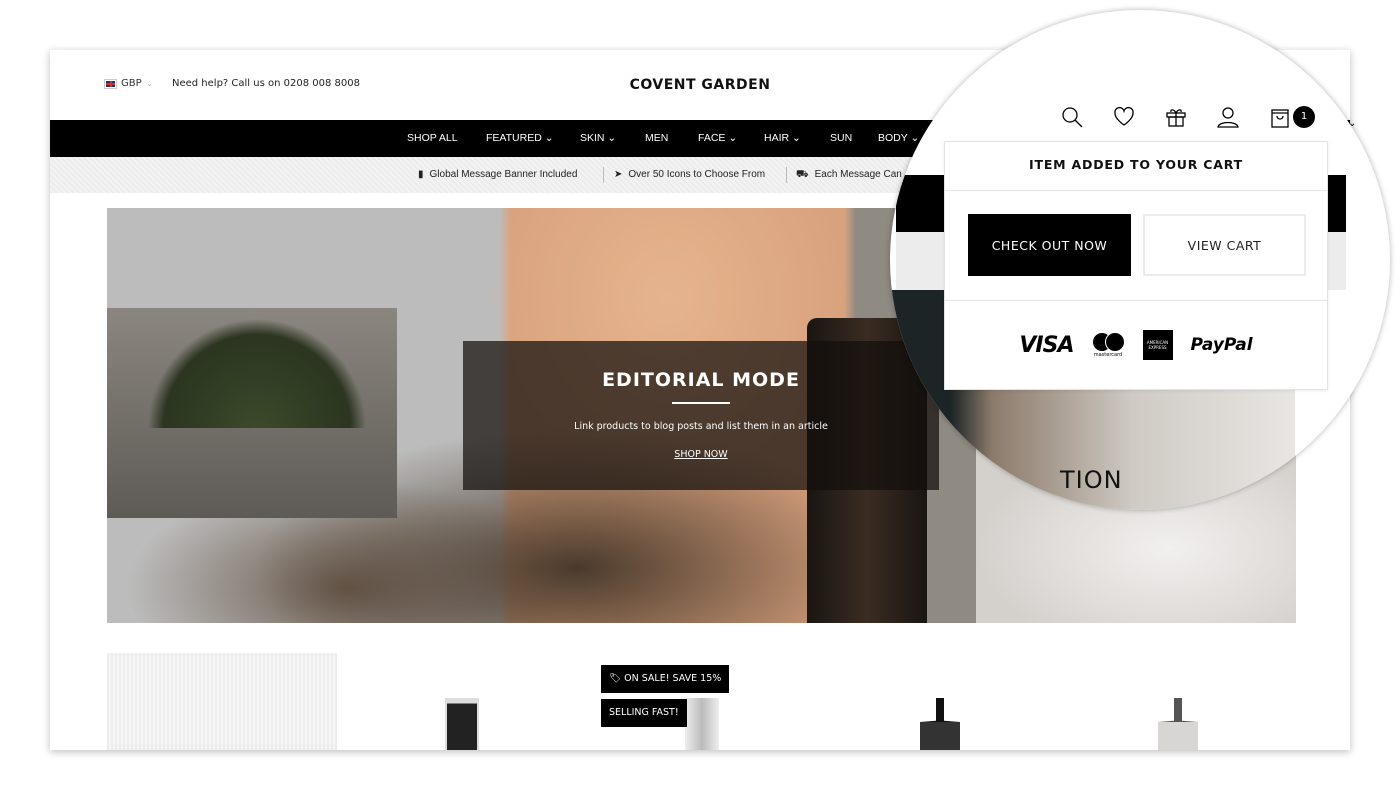 The image size is (1400, 800). I want to click on nav-shop-all: SHOP ALL, so click(432, 138).